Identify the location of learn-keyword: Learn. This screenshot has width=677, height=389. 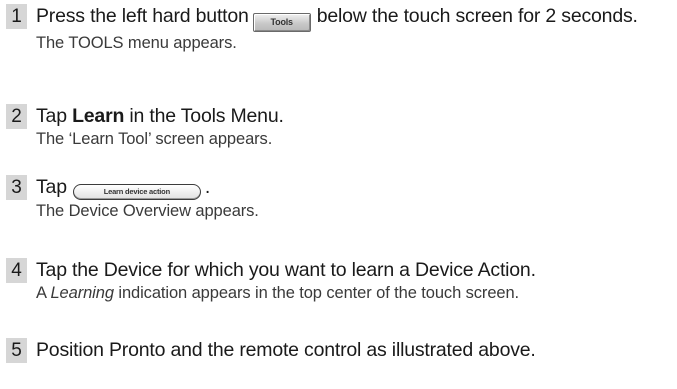
(98, 116).